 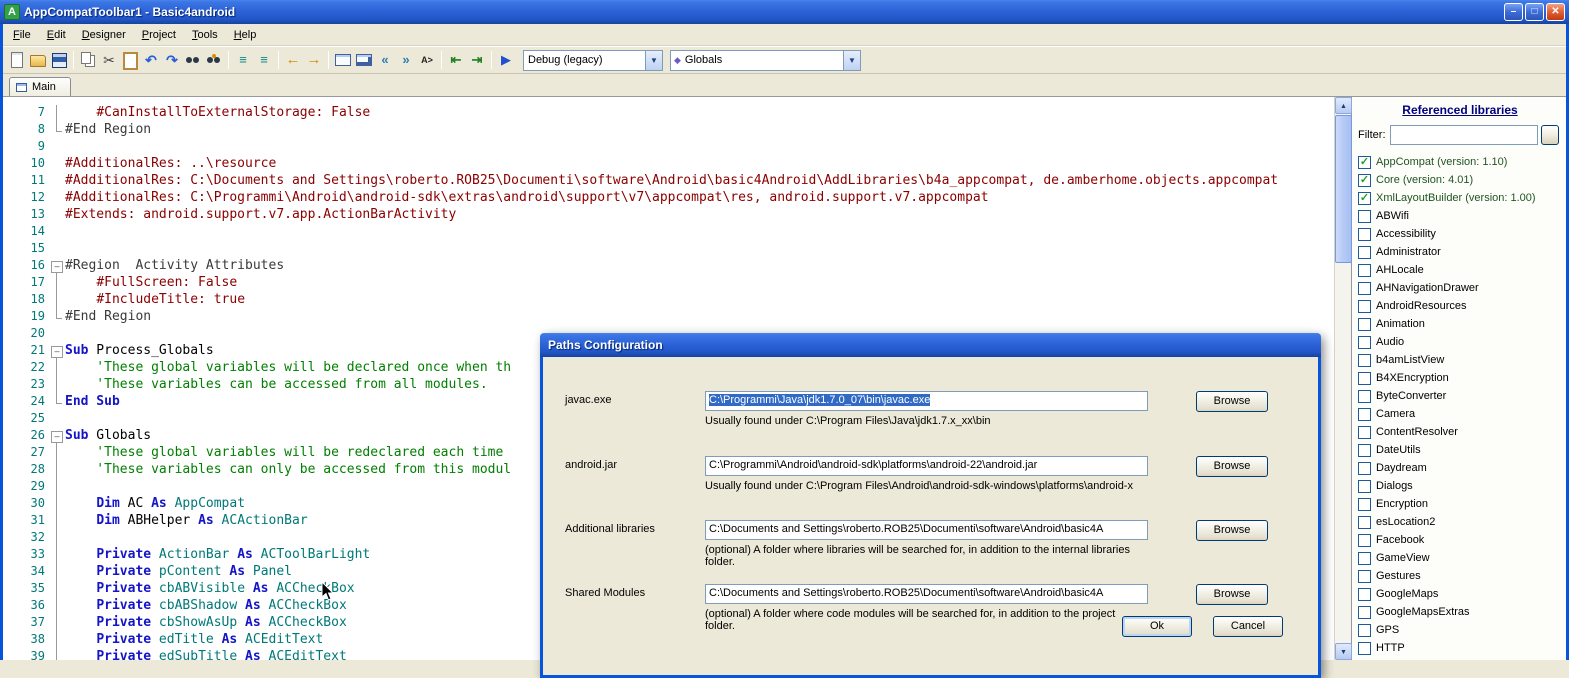 I want to click on undo-icon: ↶, so click(x=151, y=60).